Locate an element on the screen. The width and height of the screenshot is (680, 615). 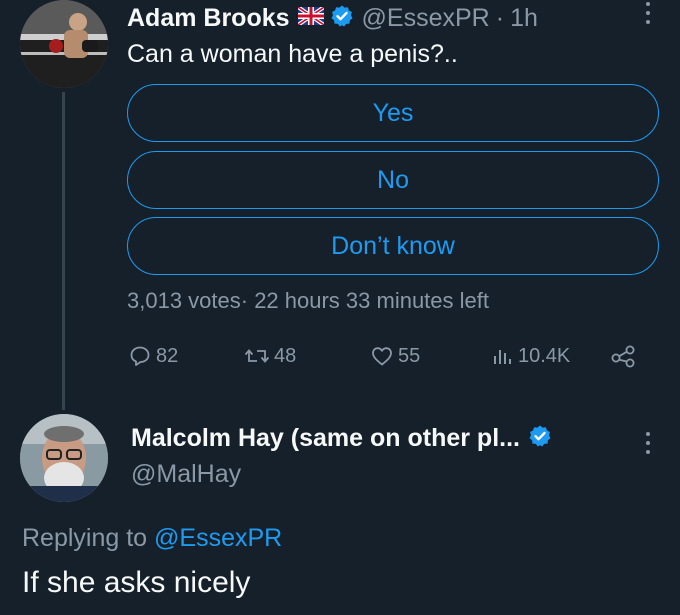
retweet-count: 48 is located at coordinates (285, 355).